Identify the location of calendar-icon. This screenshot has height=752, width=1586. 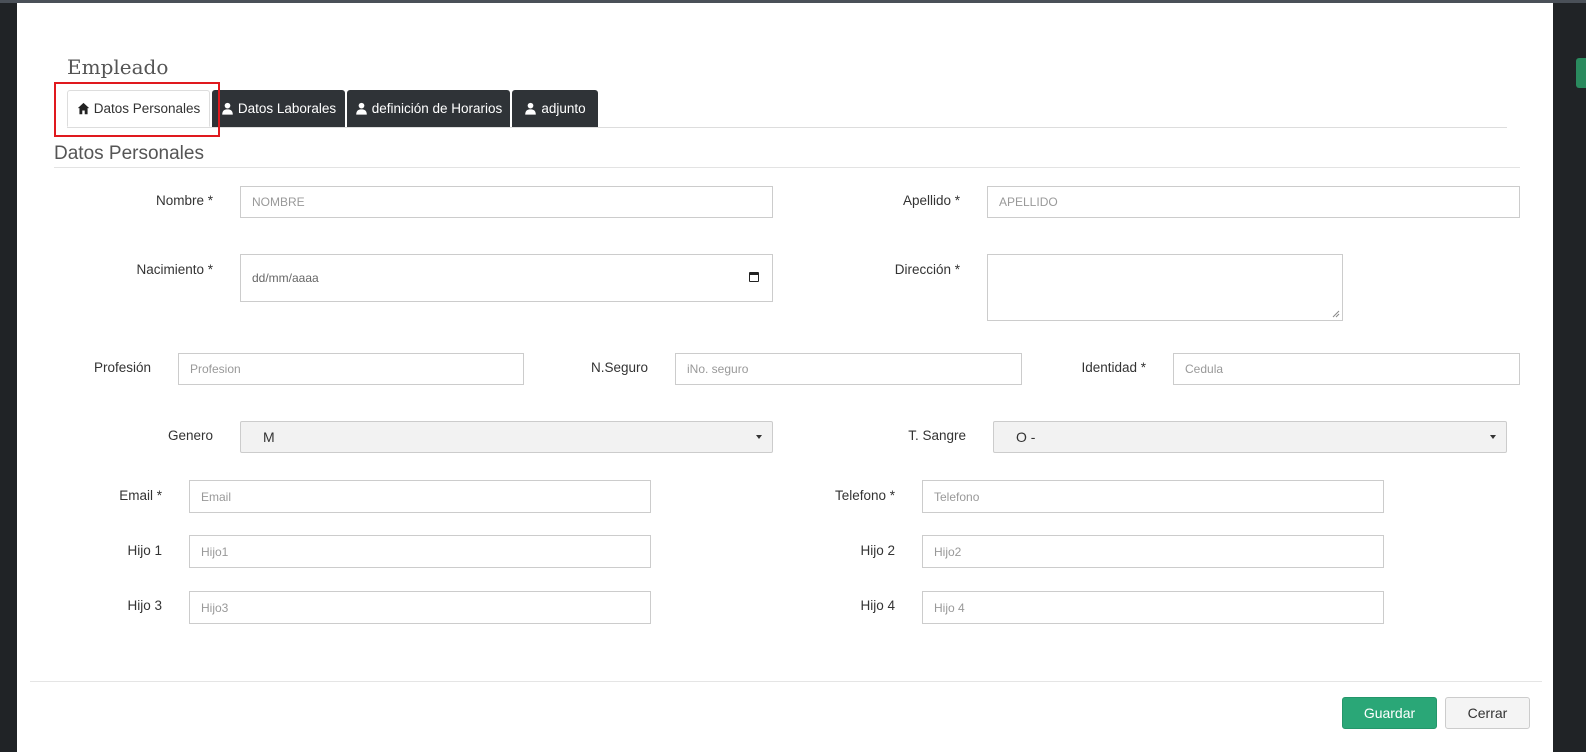
(754, 277).